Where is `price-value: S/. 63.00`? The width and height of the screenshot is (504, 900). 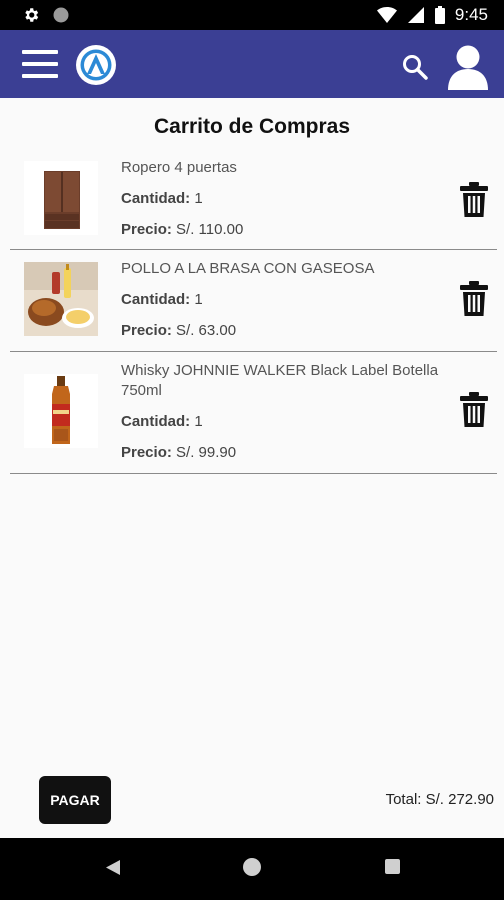 price-value: S/. 63.00 is located at coordinates (206, 330).